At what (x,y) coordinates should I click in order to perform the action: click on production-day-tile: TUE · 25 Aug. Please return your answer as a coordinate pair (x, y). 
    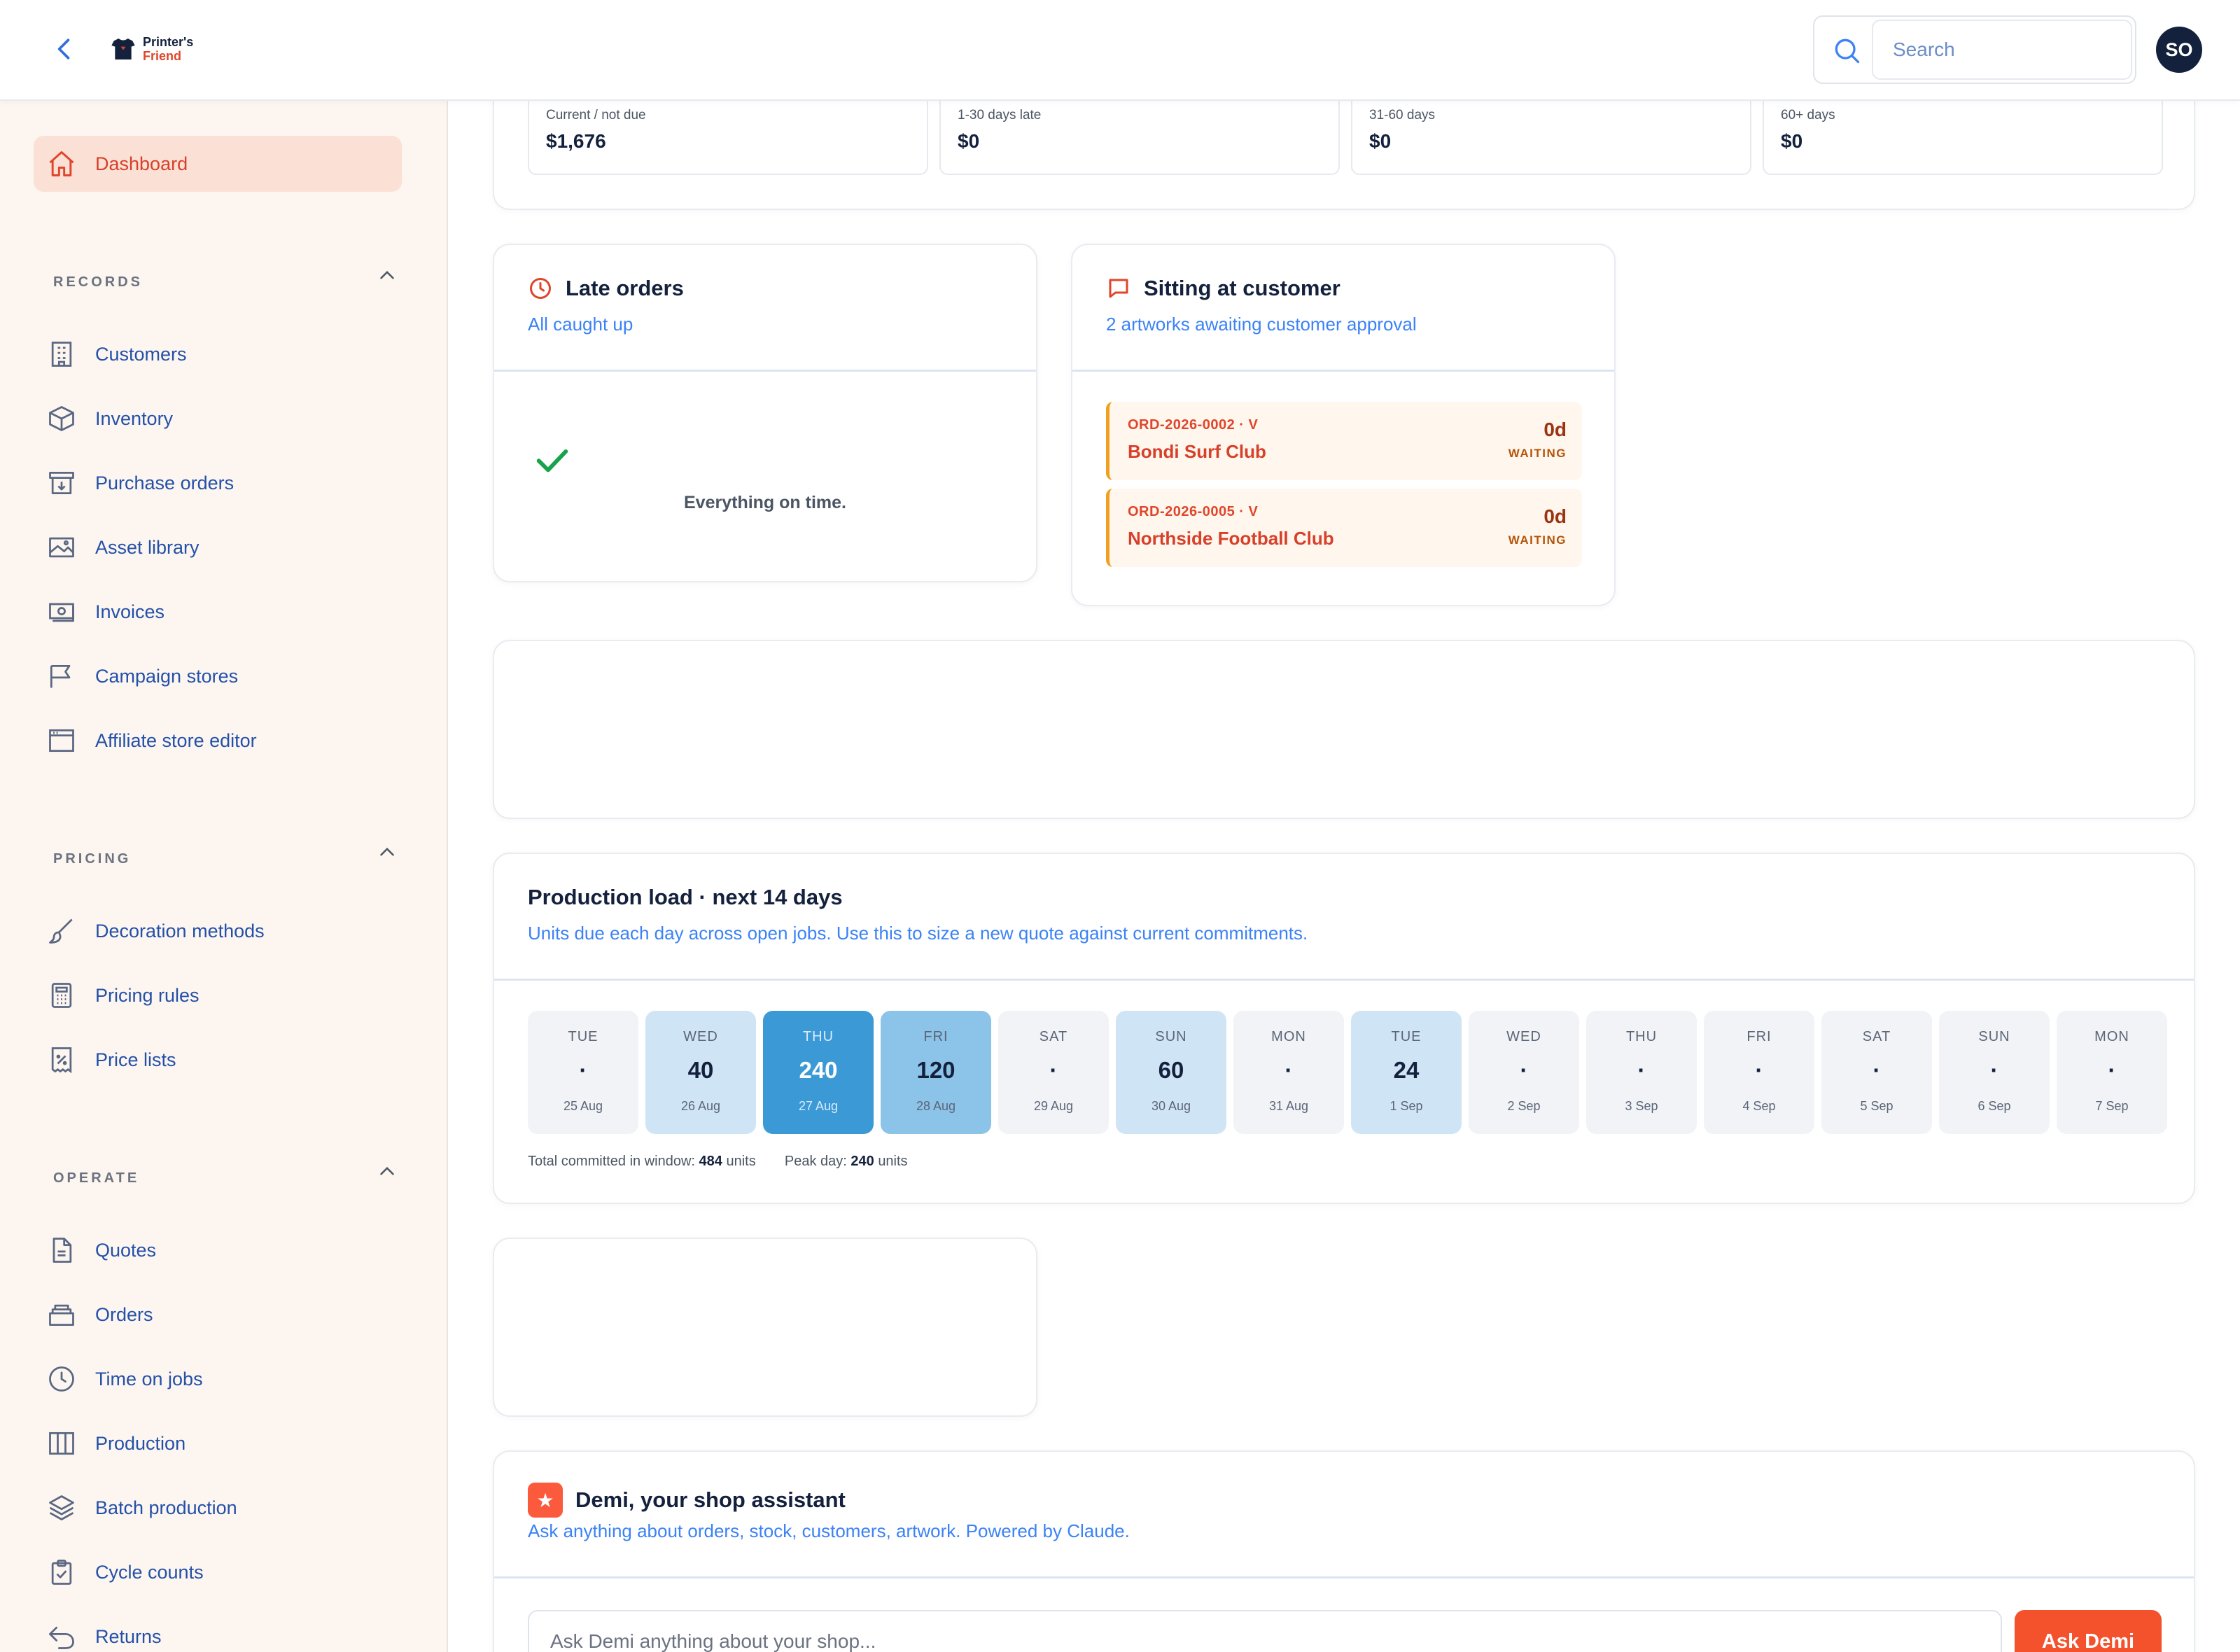
    Looking at the image, I should click on (583, 1072).